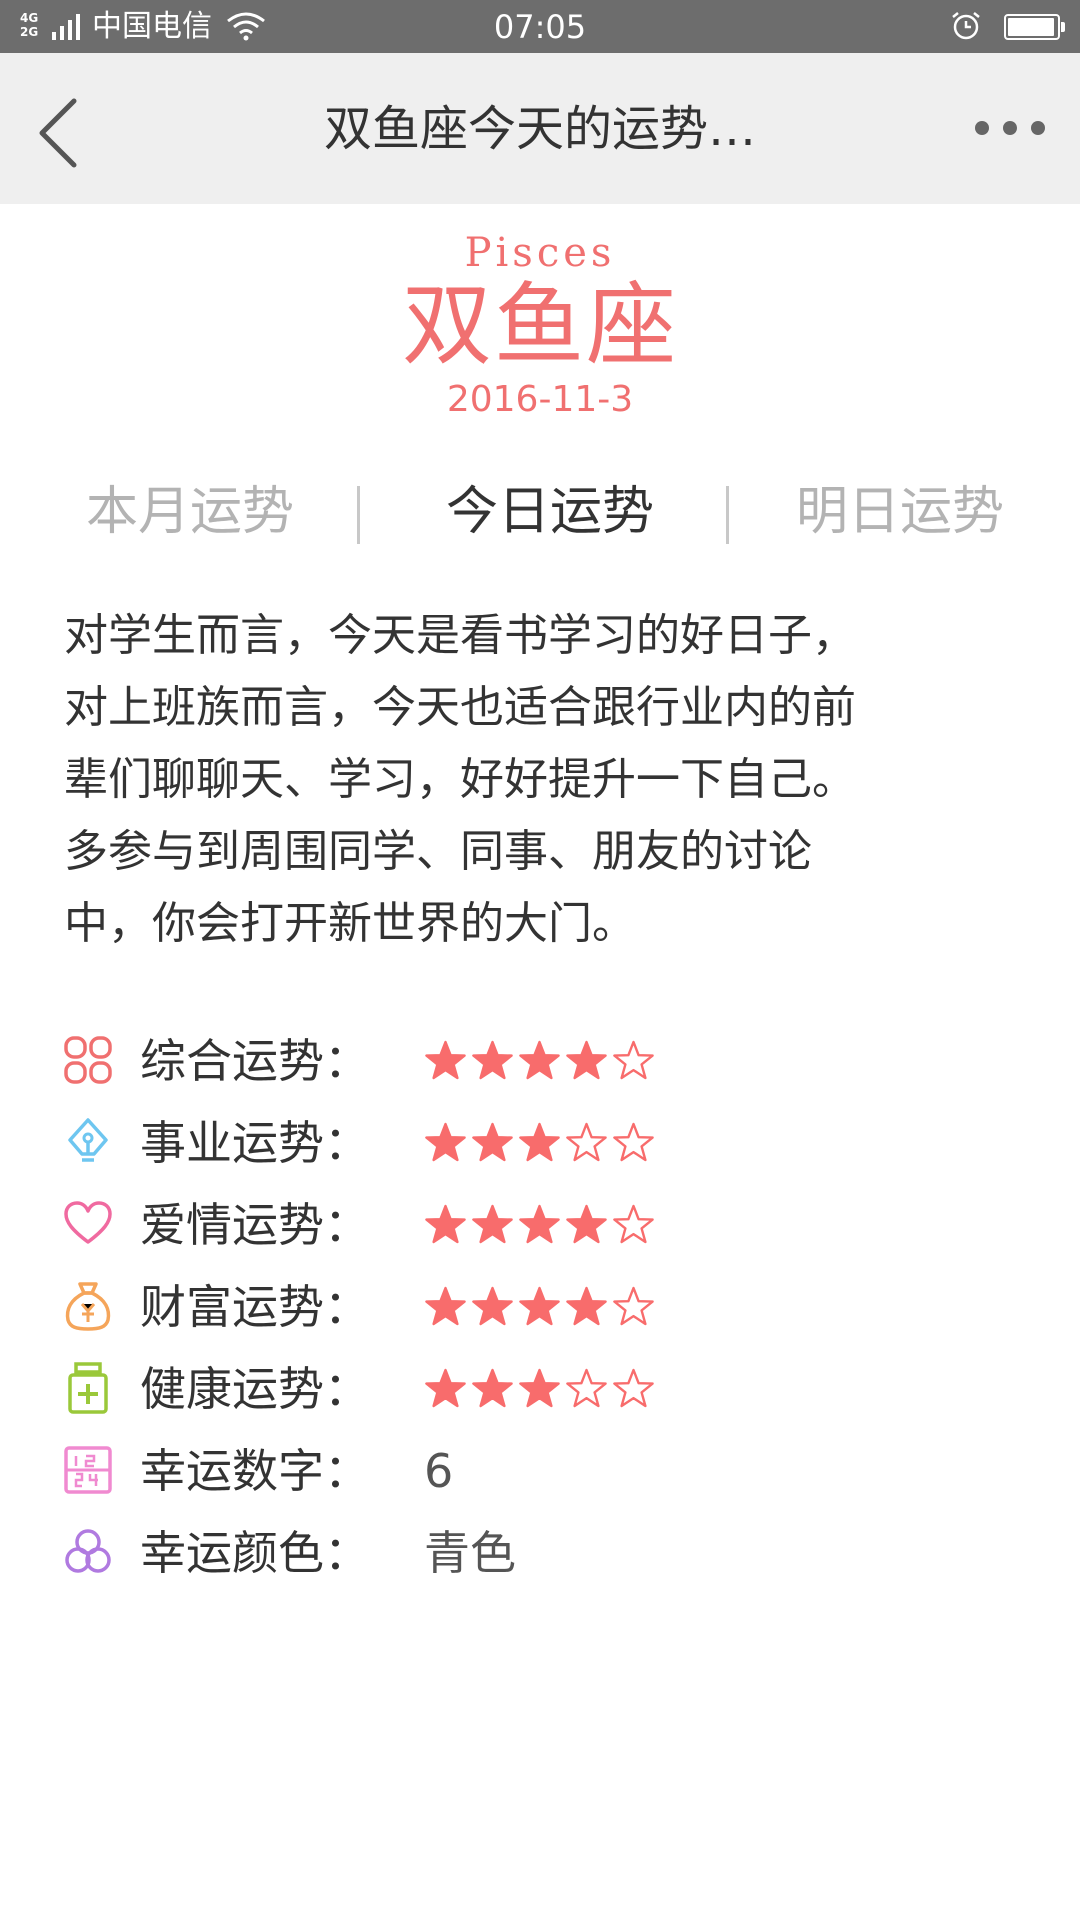 The height and width of the screenshot is (1920, 1080). I want to click on lucky-number-row: 幸运数字： 6, so click(540, 1471).